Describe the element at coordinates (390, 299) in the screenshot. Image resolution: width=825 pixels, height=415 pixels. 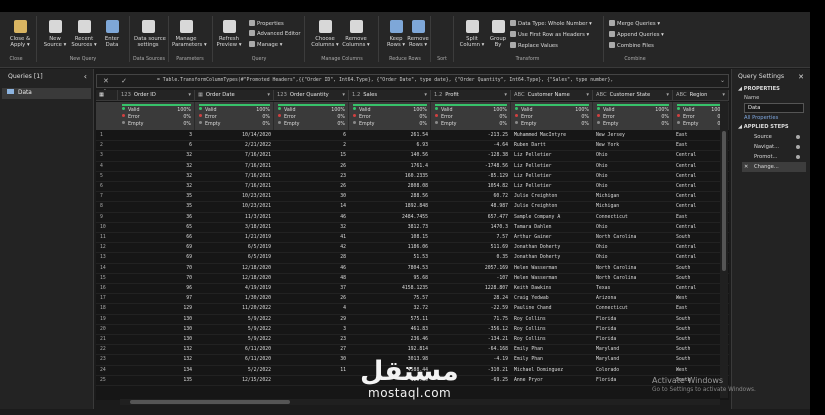
I see `table-cell: 75.57` at that location.